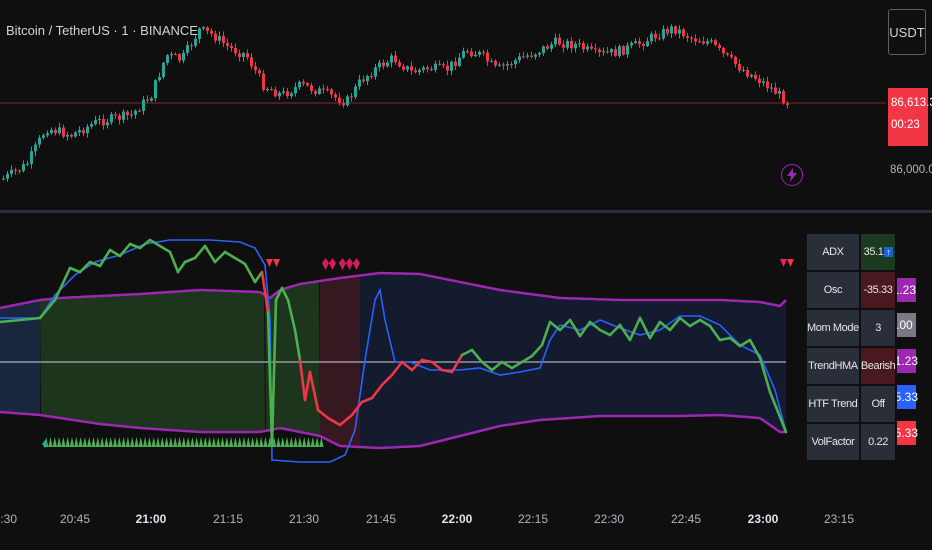 This screenshot has width=932, height=550. Describe the element at coordinates (851, 404) in the screenshot. I see `table-row: HTF Trend Off` at that location.